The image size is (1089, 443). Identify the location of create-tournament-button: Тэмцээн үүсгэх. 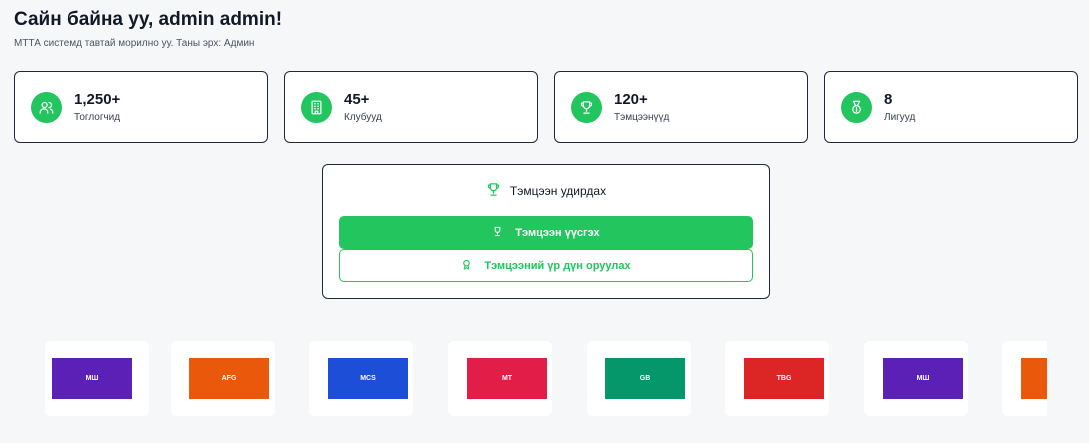
(546, 232).